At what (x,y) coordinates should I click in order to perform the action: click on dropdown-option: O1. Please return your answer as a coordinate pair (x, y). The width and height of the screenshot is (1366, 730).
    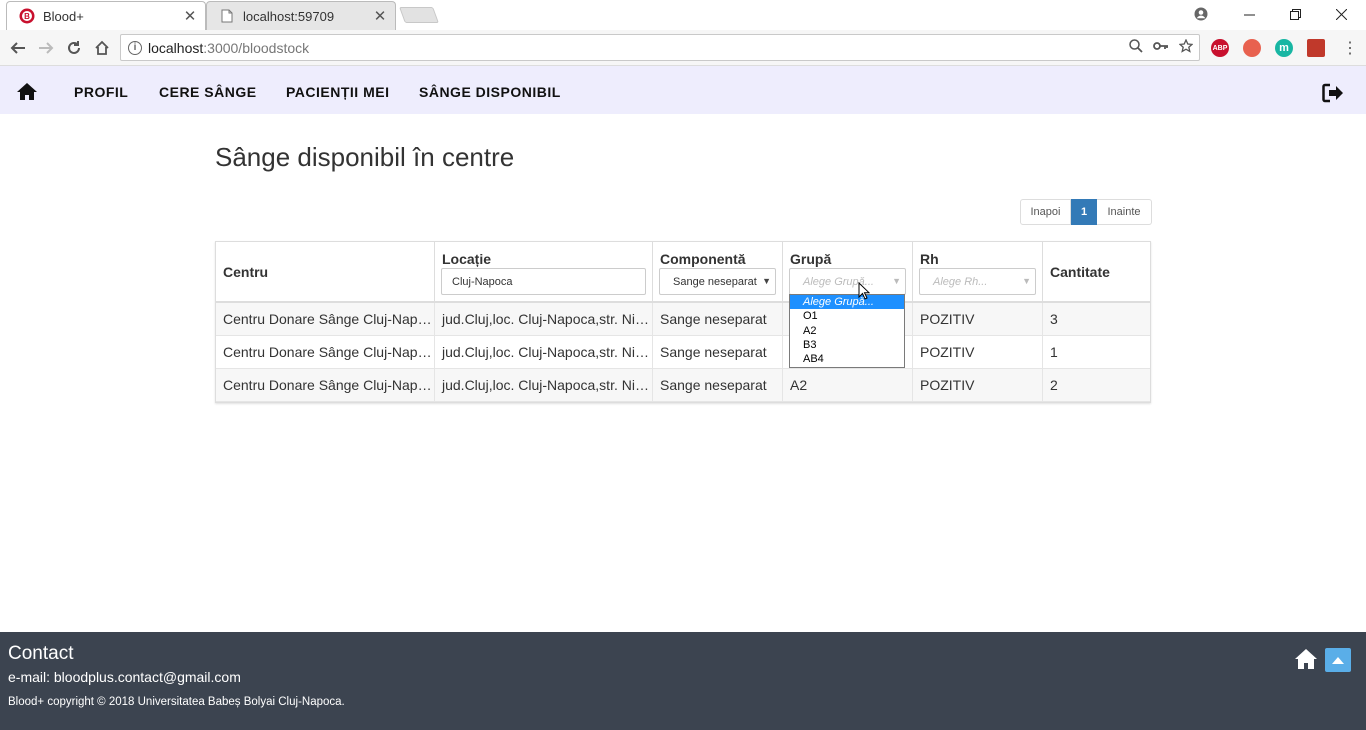
    Looking at the image, I should click on (847, 316).